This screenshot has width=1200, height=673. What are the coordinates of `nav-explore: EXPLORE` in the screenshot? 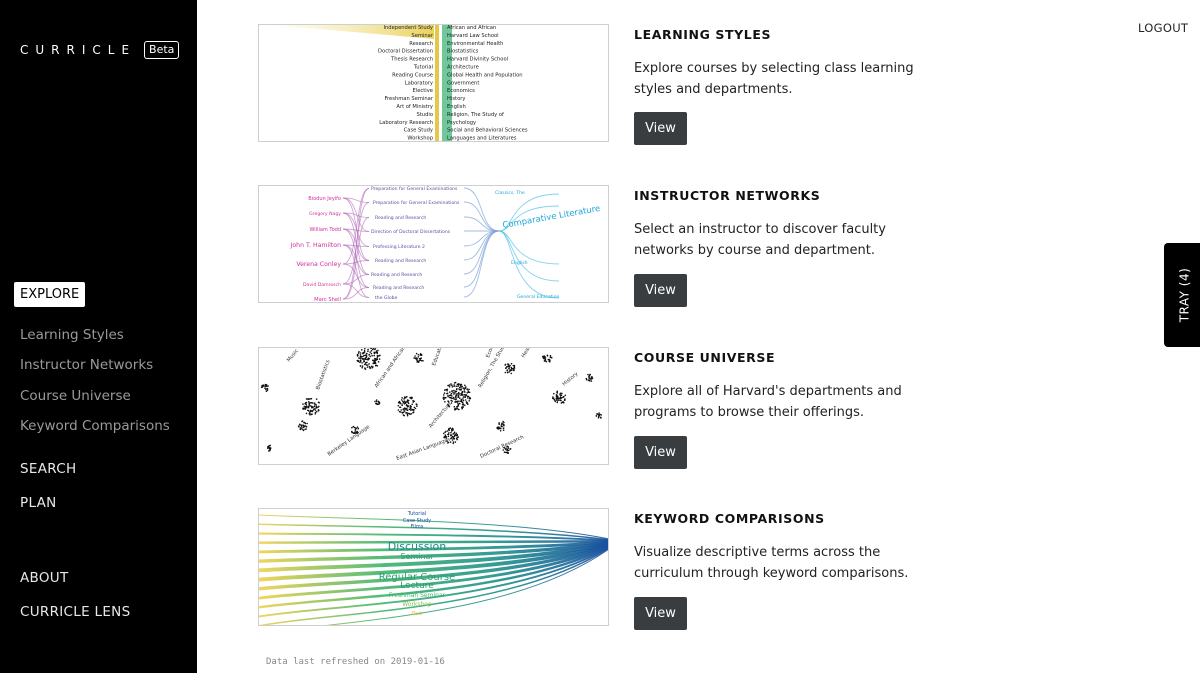 It's located at (50, 294).